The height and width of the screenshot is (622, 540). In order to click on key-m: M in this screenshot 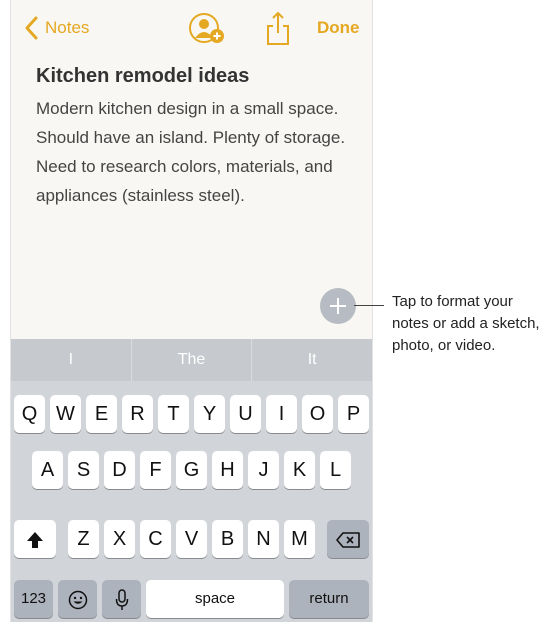, I will do `click(299, 539)`.